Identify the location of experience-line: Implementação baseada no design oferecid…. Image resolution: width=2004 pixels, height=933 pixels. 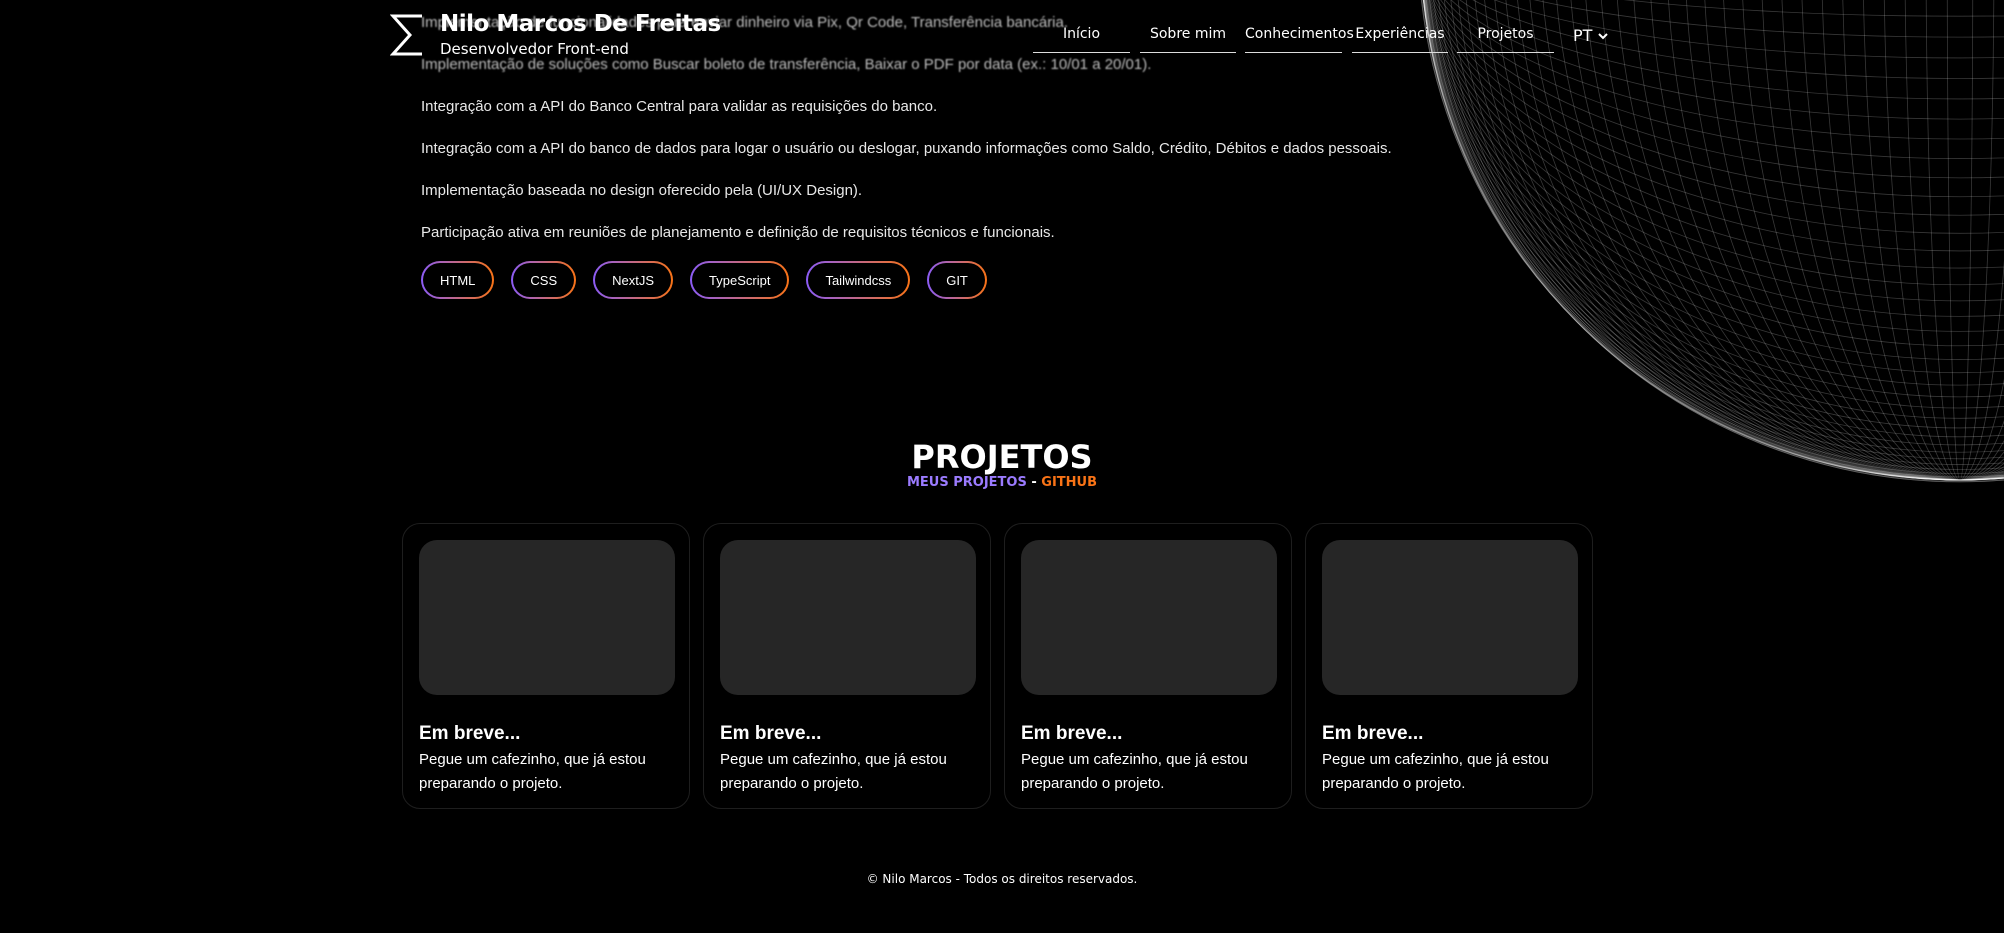
(642, 190).